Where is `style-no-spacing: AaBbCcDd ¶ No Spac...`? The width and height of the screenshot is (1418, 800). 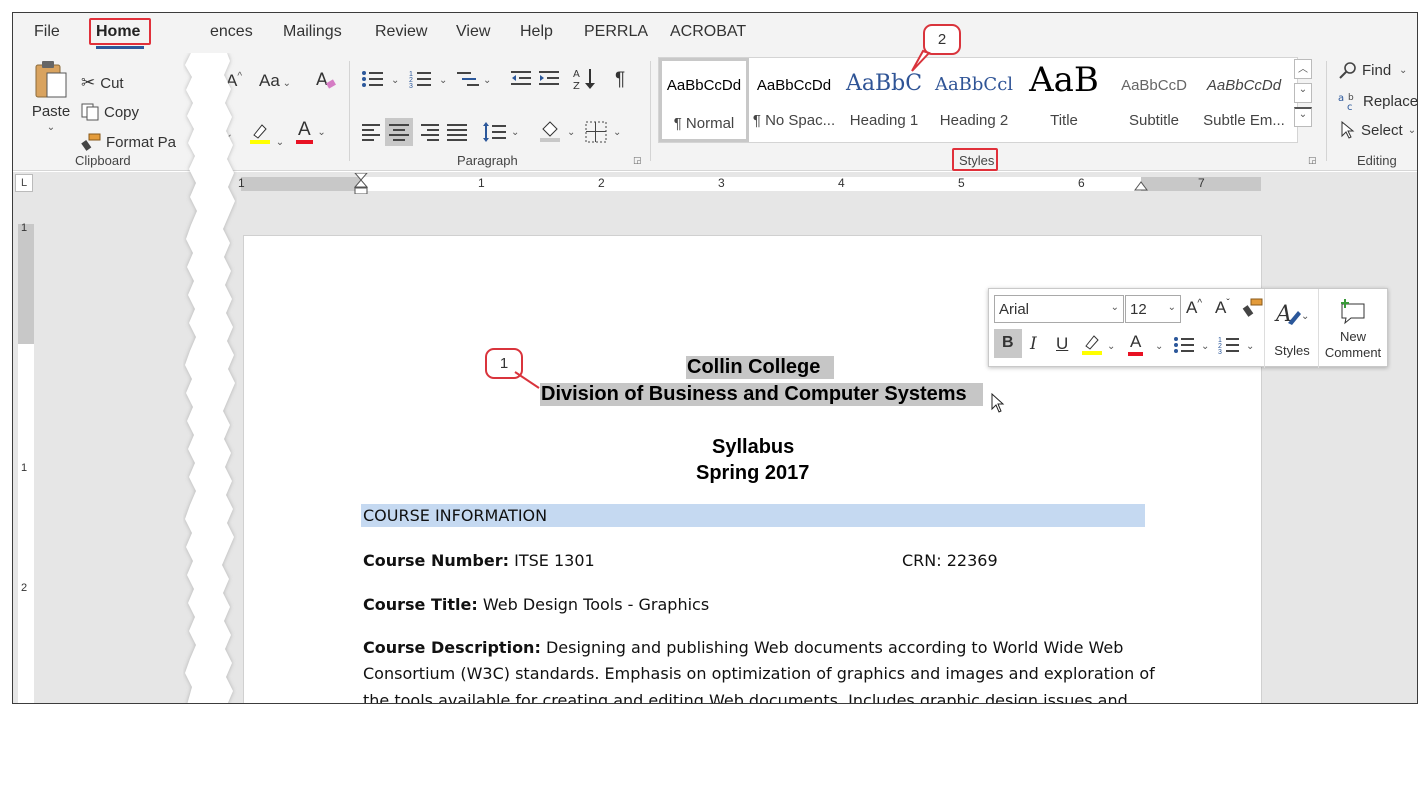 style-no-spacing: AaBbCcDd ¶ No Spac... is located at coordinates (794, 100).